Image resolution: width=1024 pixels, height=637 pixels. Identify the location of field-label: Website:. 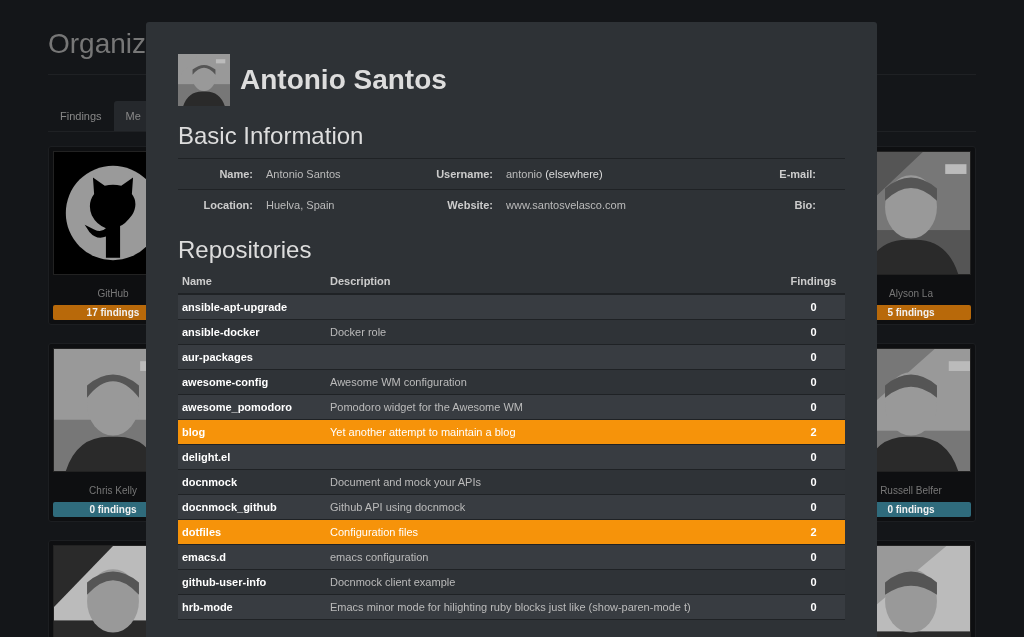
(470, 205).